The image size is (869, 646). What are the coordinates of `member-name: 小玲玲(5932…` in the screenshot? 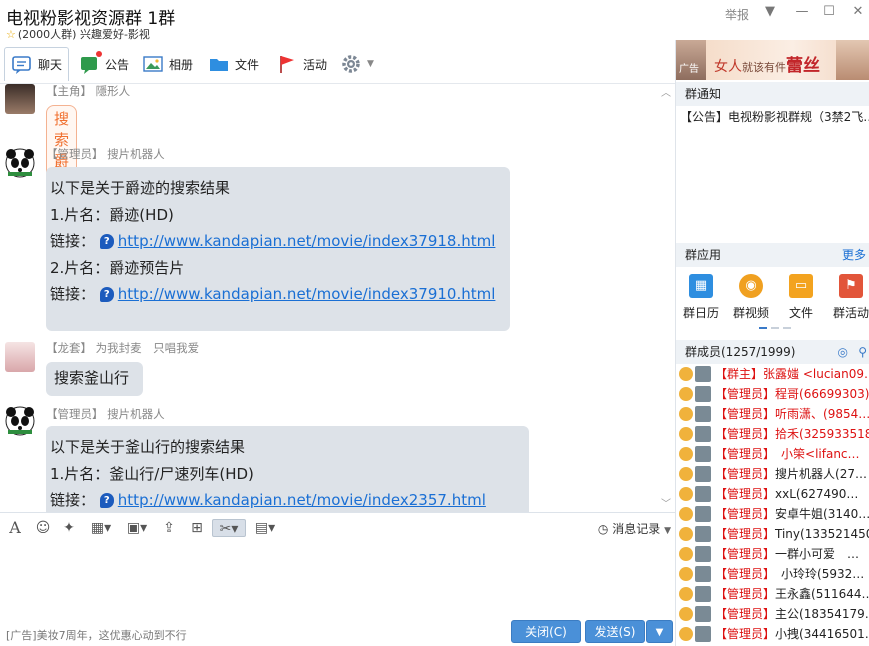 It's located at (817, 574).